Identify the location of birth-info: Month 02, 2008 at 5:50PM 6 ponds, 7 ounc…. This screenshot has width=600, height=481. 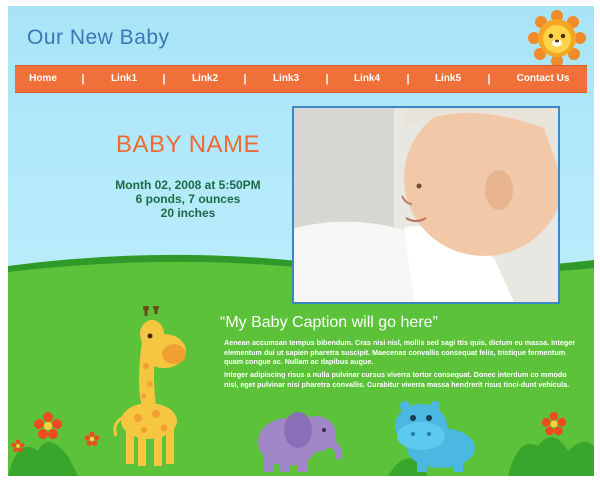
(188, 199).